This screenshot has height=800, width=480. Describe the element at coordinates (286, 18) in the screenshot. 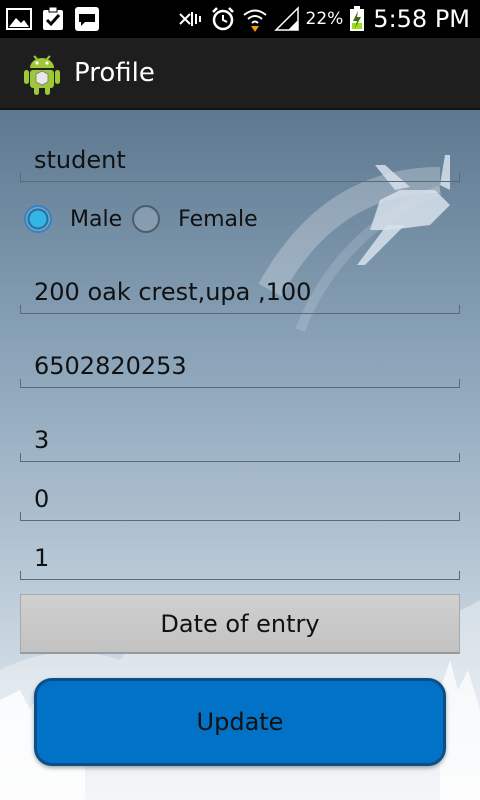

I see `signal-icon` at that location.